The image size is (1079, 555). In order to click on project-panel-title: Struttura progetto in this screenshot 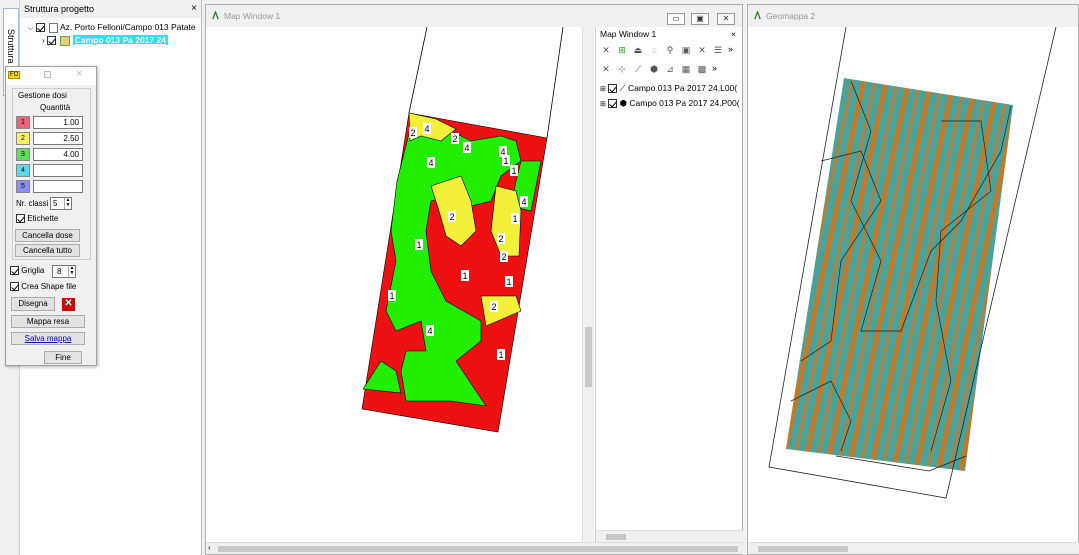, I will do `click(59, 9)`.